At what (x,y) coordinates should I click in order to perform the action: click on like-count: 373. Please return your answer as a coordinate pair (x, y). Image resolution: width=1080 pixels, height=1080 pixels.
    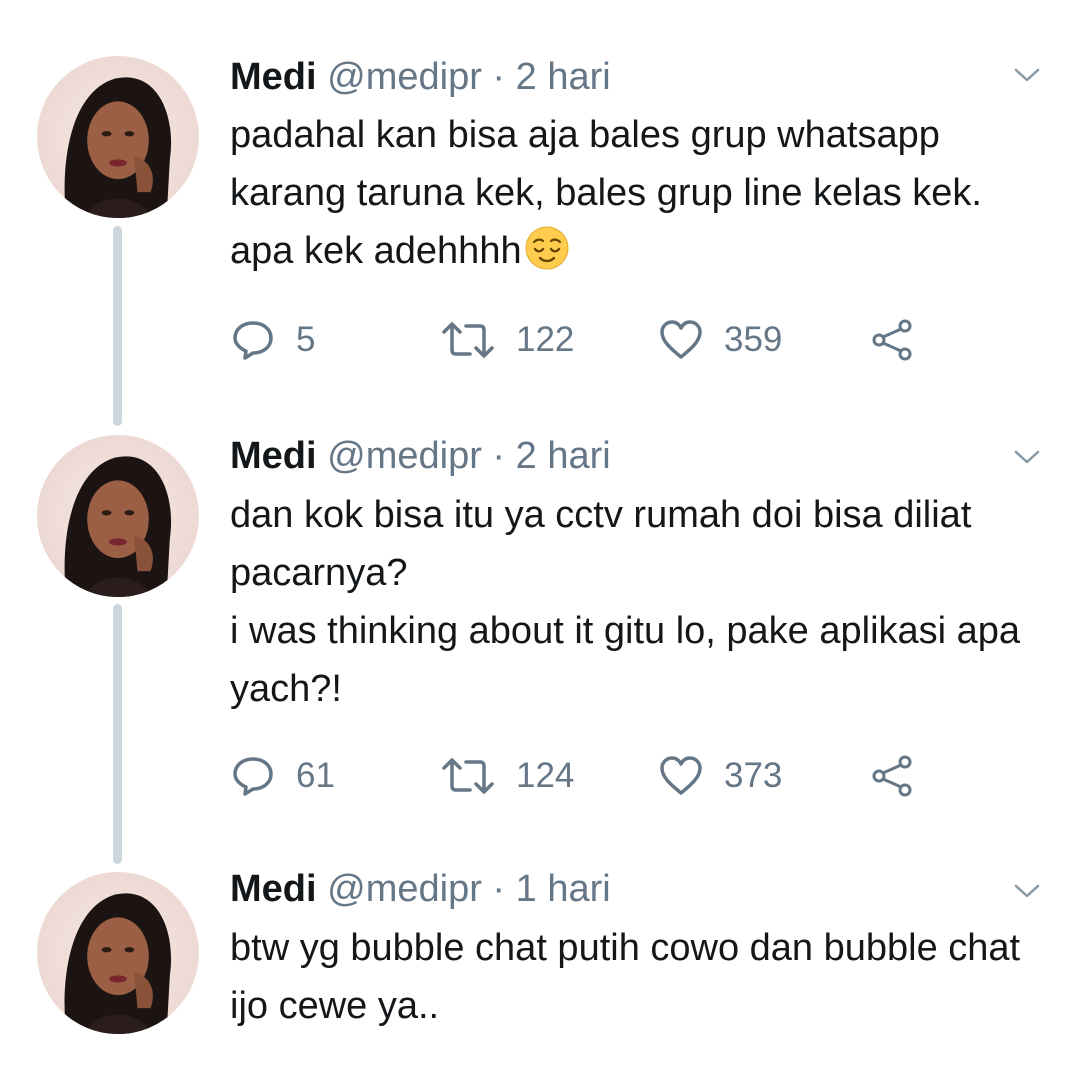
    Looking at the image, I should click on (753, 775).